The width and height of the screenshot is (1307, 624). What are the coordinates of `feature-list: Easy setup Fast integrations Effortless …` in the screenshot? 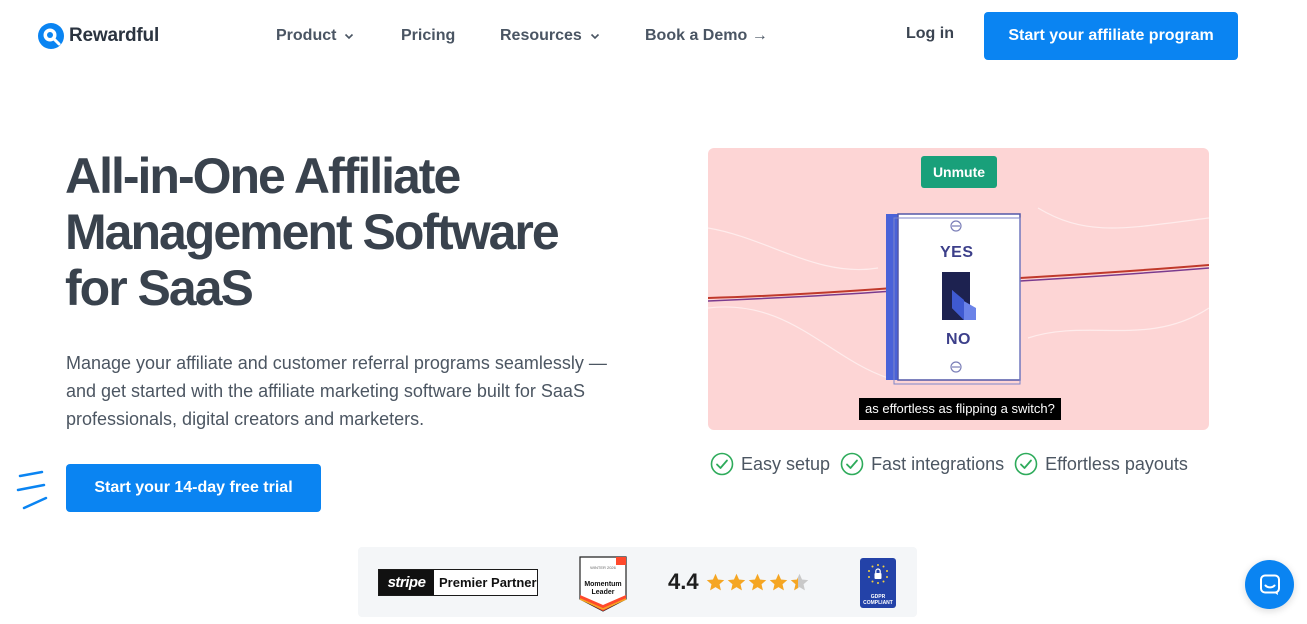 It's located at (954, 464).